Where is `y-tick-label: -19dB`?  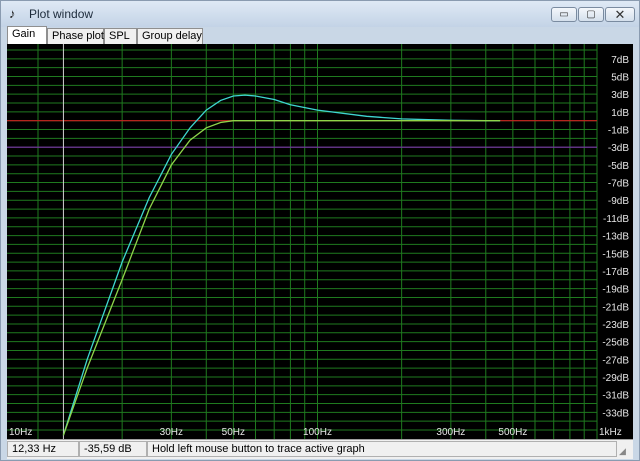 y-tick-label: -19dB is located at coordinates (615, 290).